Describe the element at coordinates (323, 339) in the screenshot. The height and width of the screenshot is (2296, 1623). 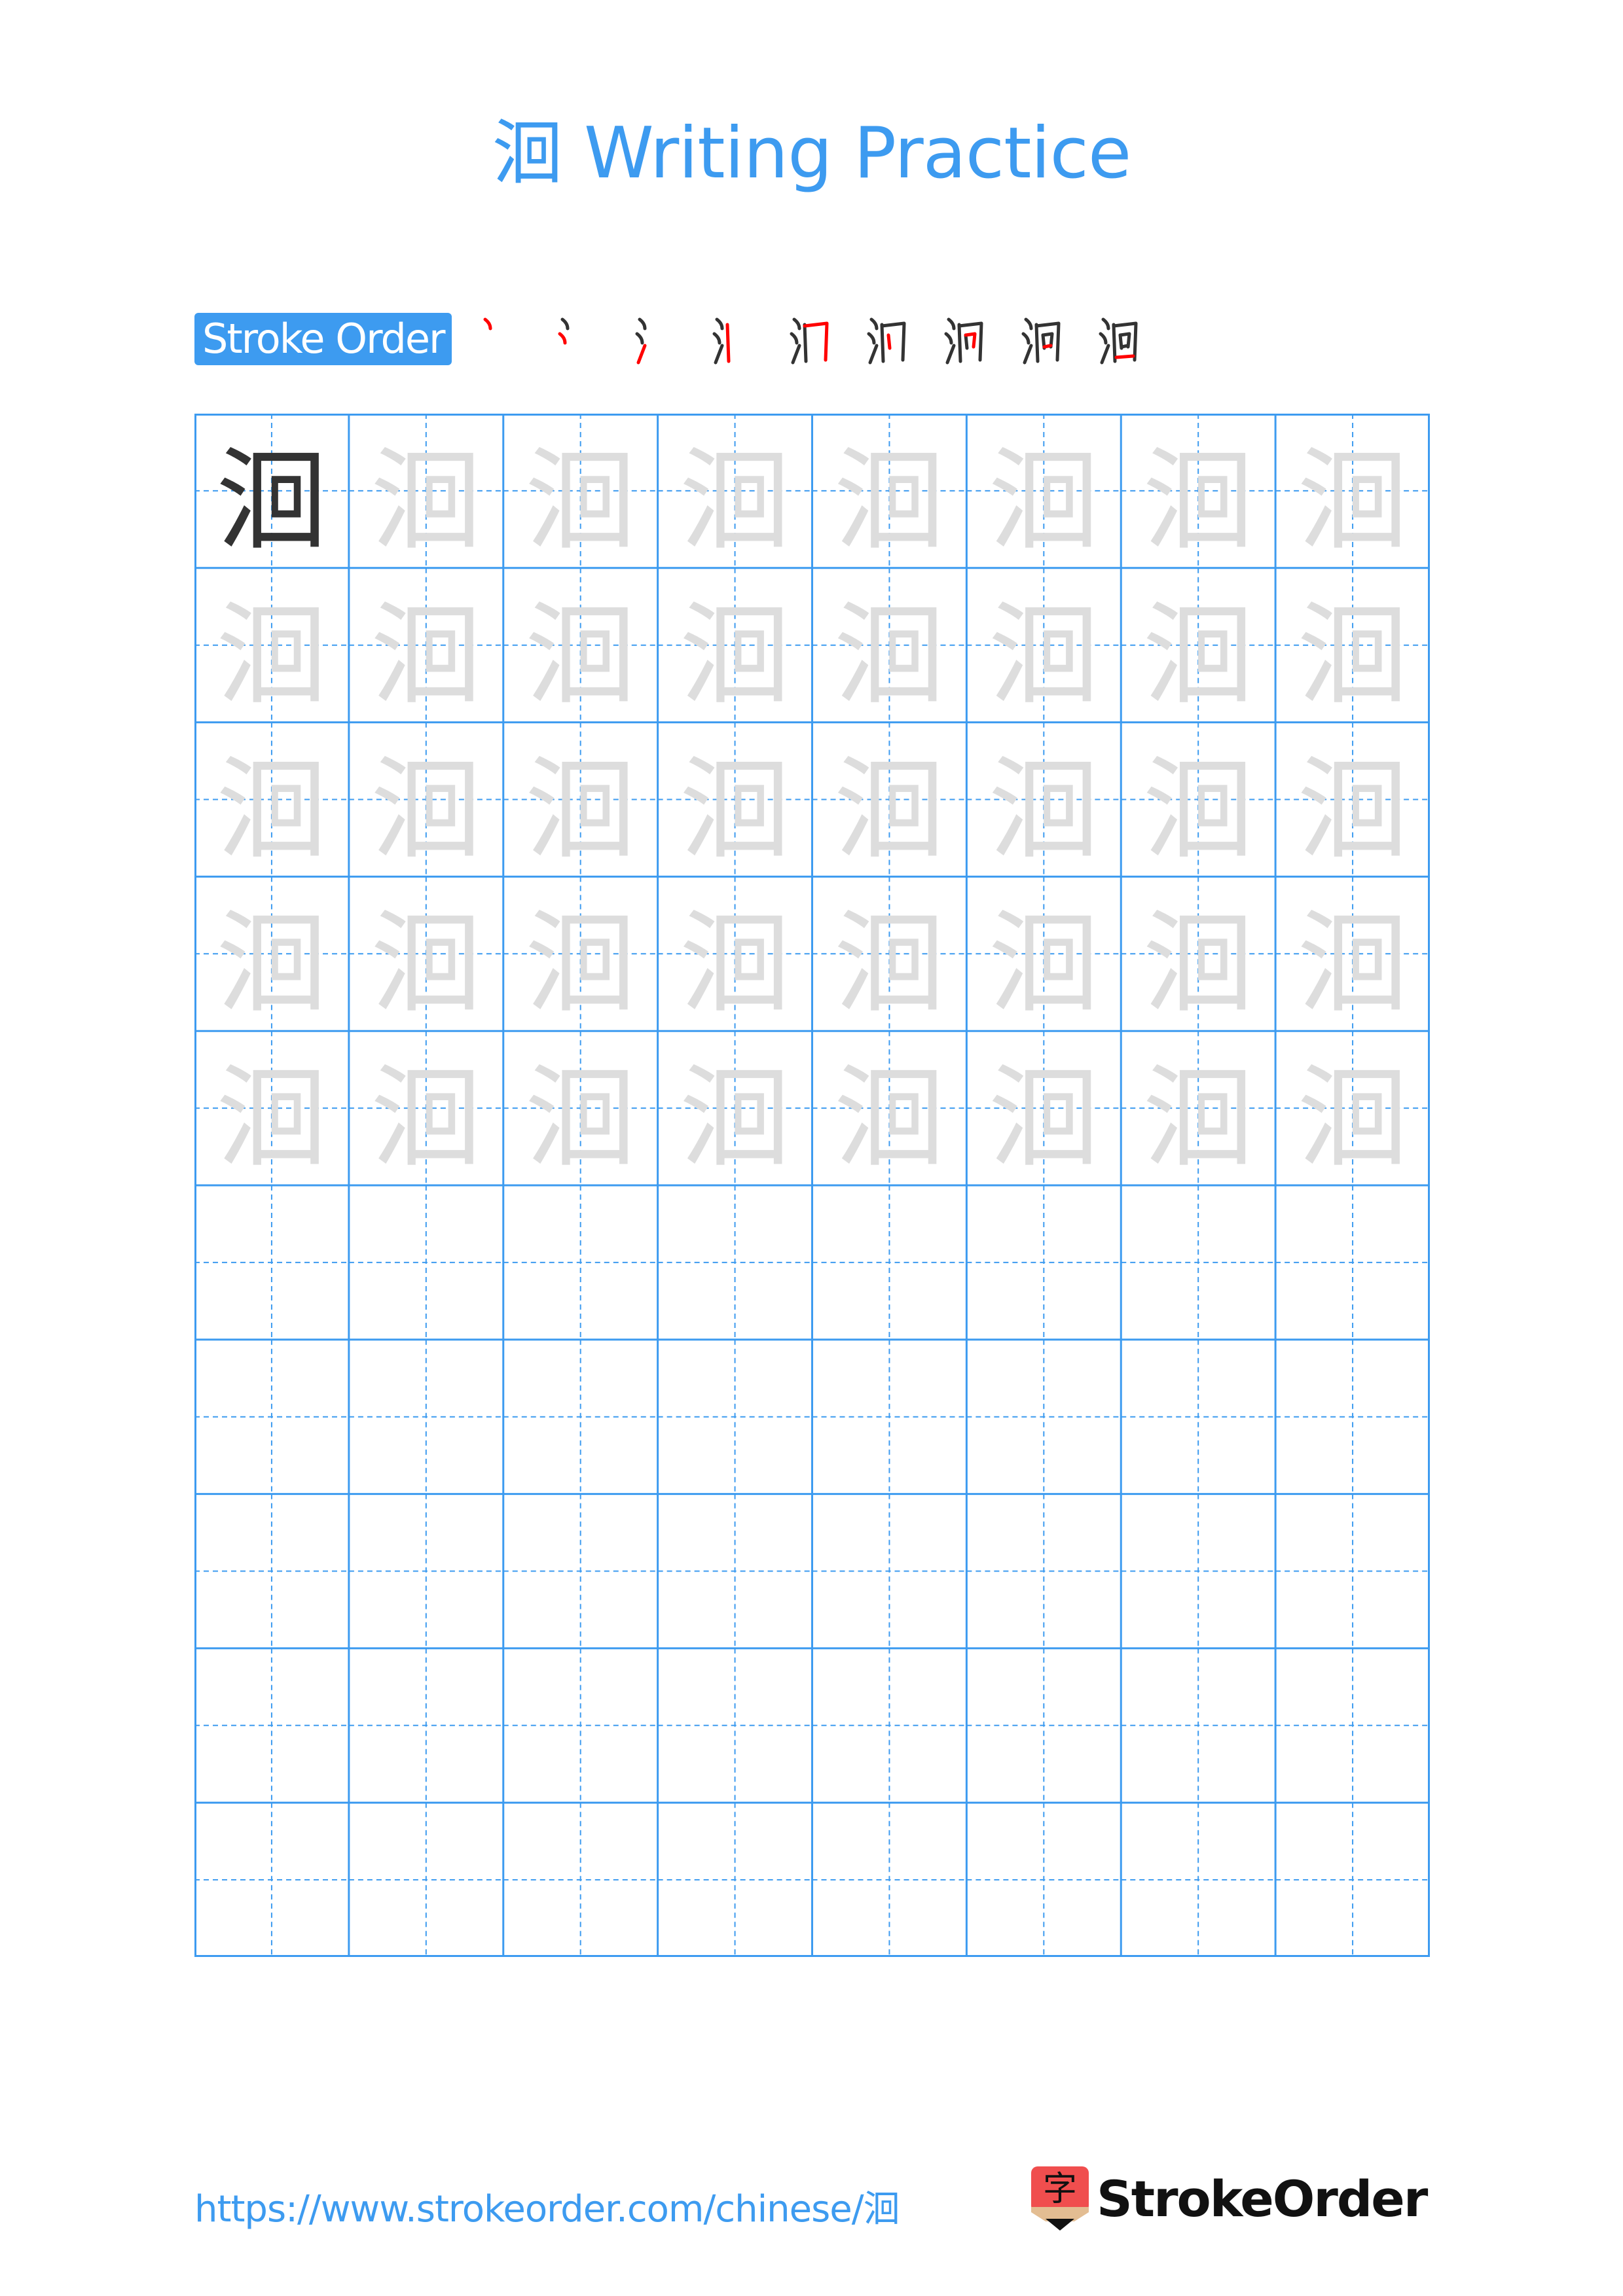
I see `stroke-order-label: Stroke Order` at that location.